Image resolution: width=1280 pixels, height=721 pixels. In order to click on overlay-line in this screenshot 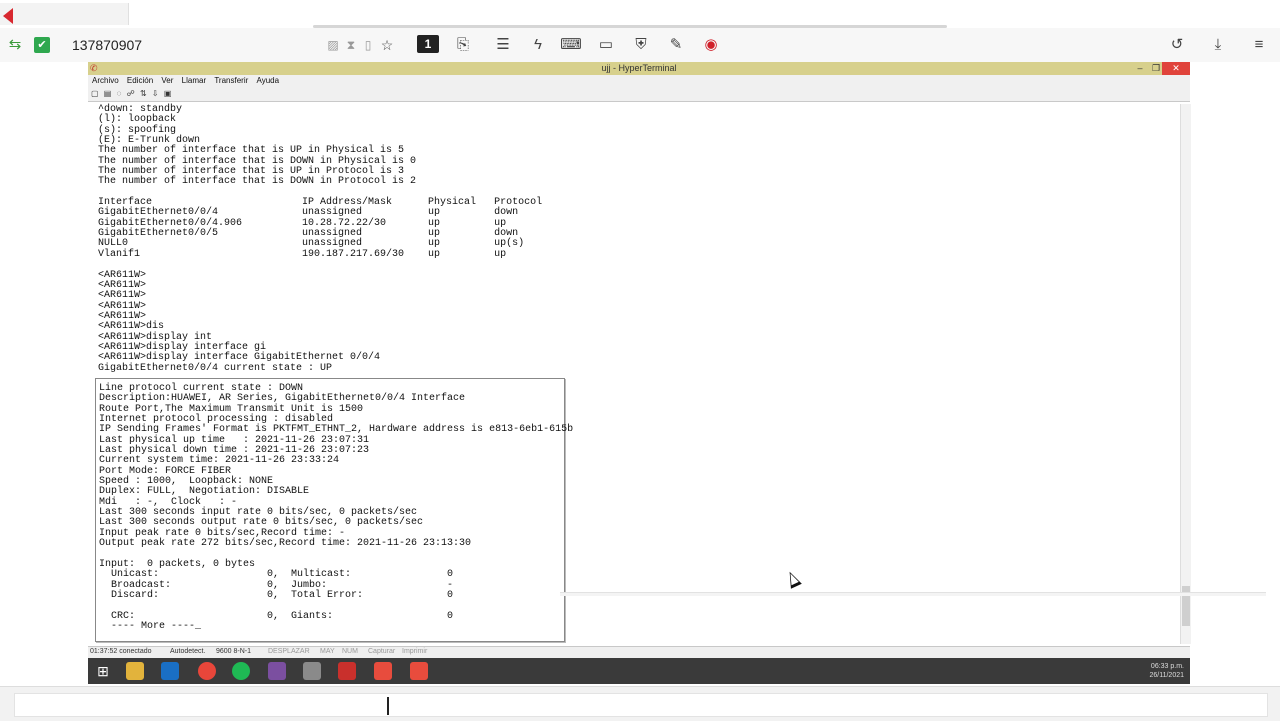, I will do `click(913, 594)`.